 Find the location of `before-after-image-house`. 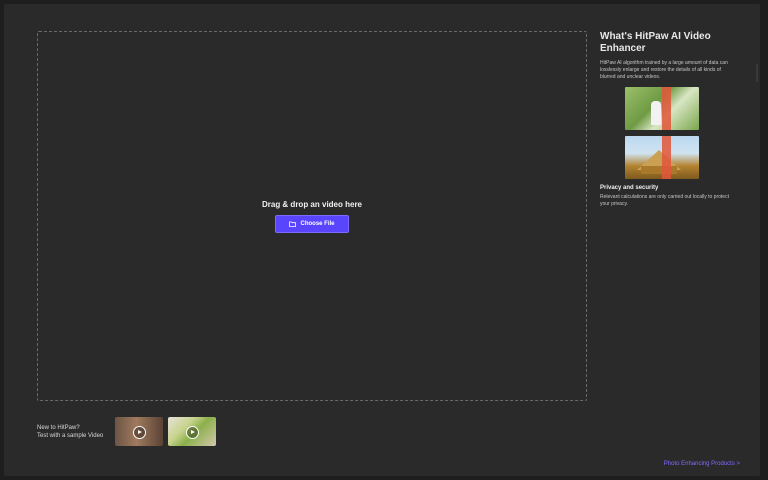

before-after-image-house is located at coordinates (662, 157).